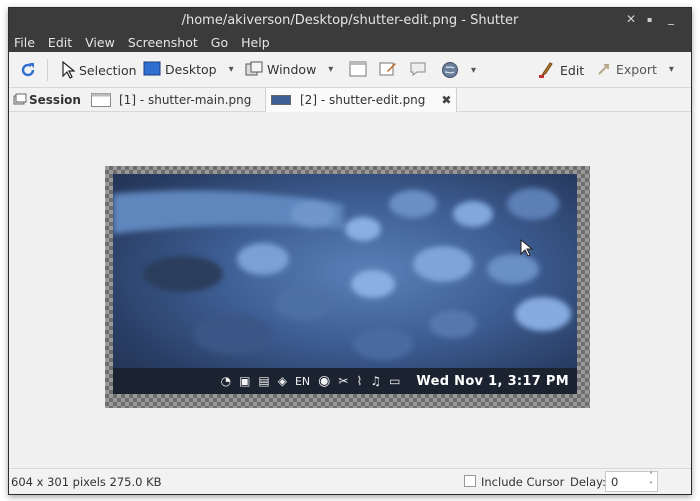 This screenshot has height=501, width=700. I want to click on tab1-label: [1] - shutter-main.png, so click(185, 100).